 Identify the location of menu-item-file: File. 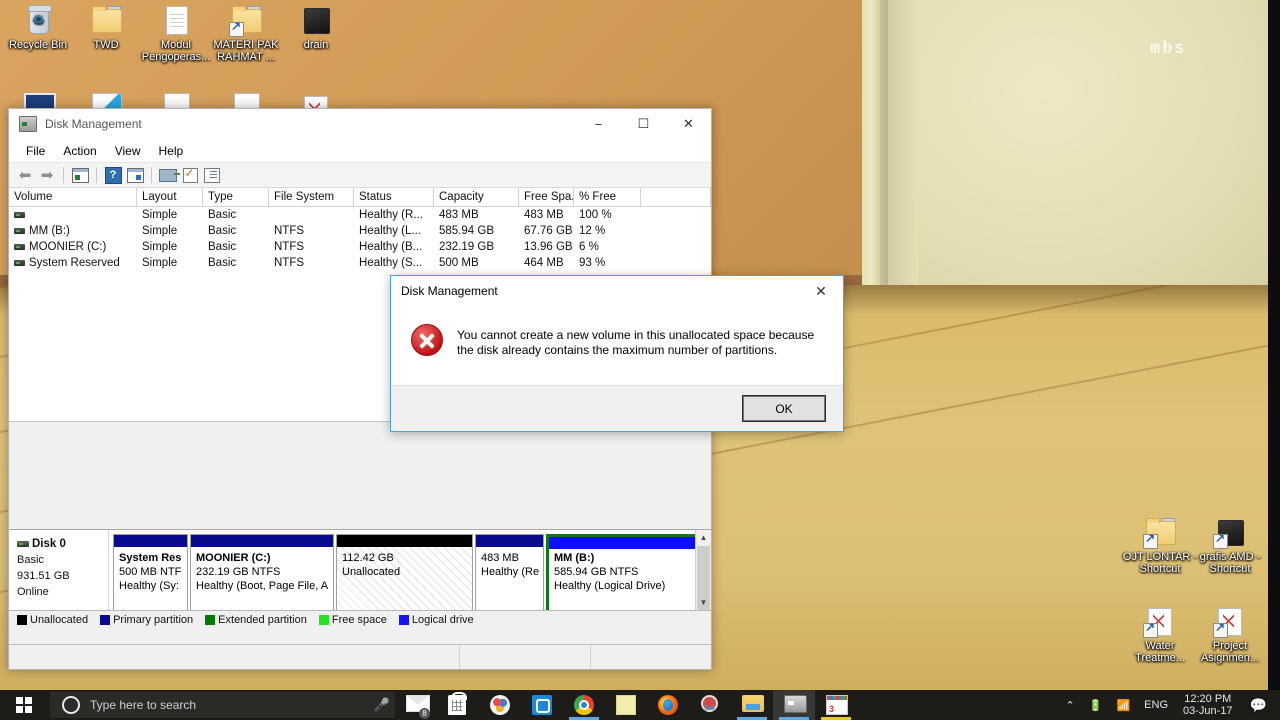
(35, 151).